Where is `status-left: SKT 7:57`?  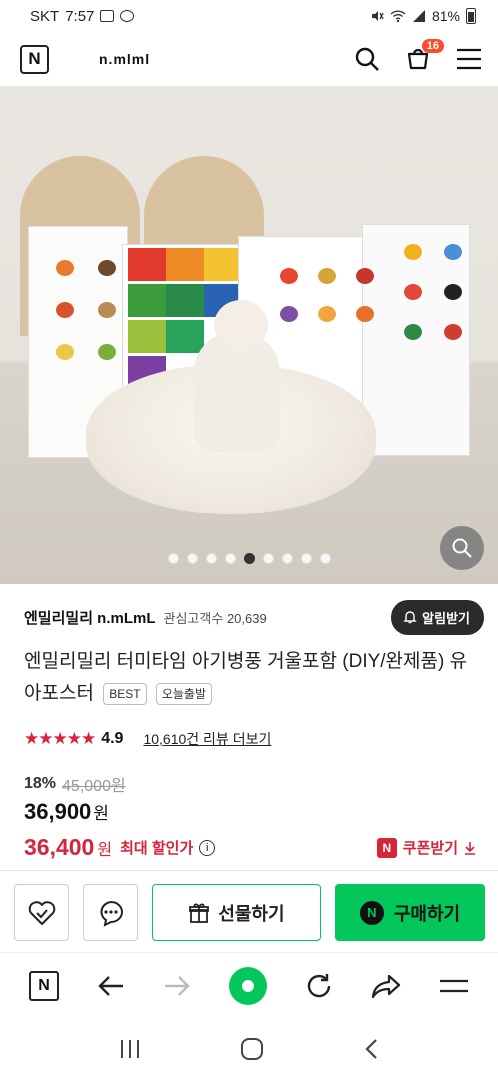
status-left: SKT 7:57 is located at coordinates (82, 16).